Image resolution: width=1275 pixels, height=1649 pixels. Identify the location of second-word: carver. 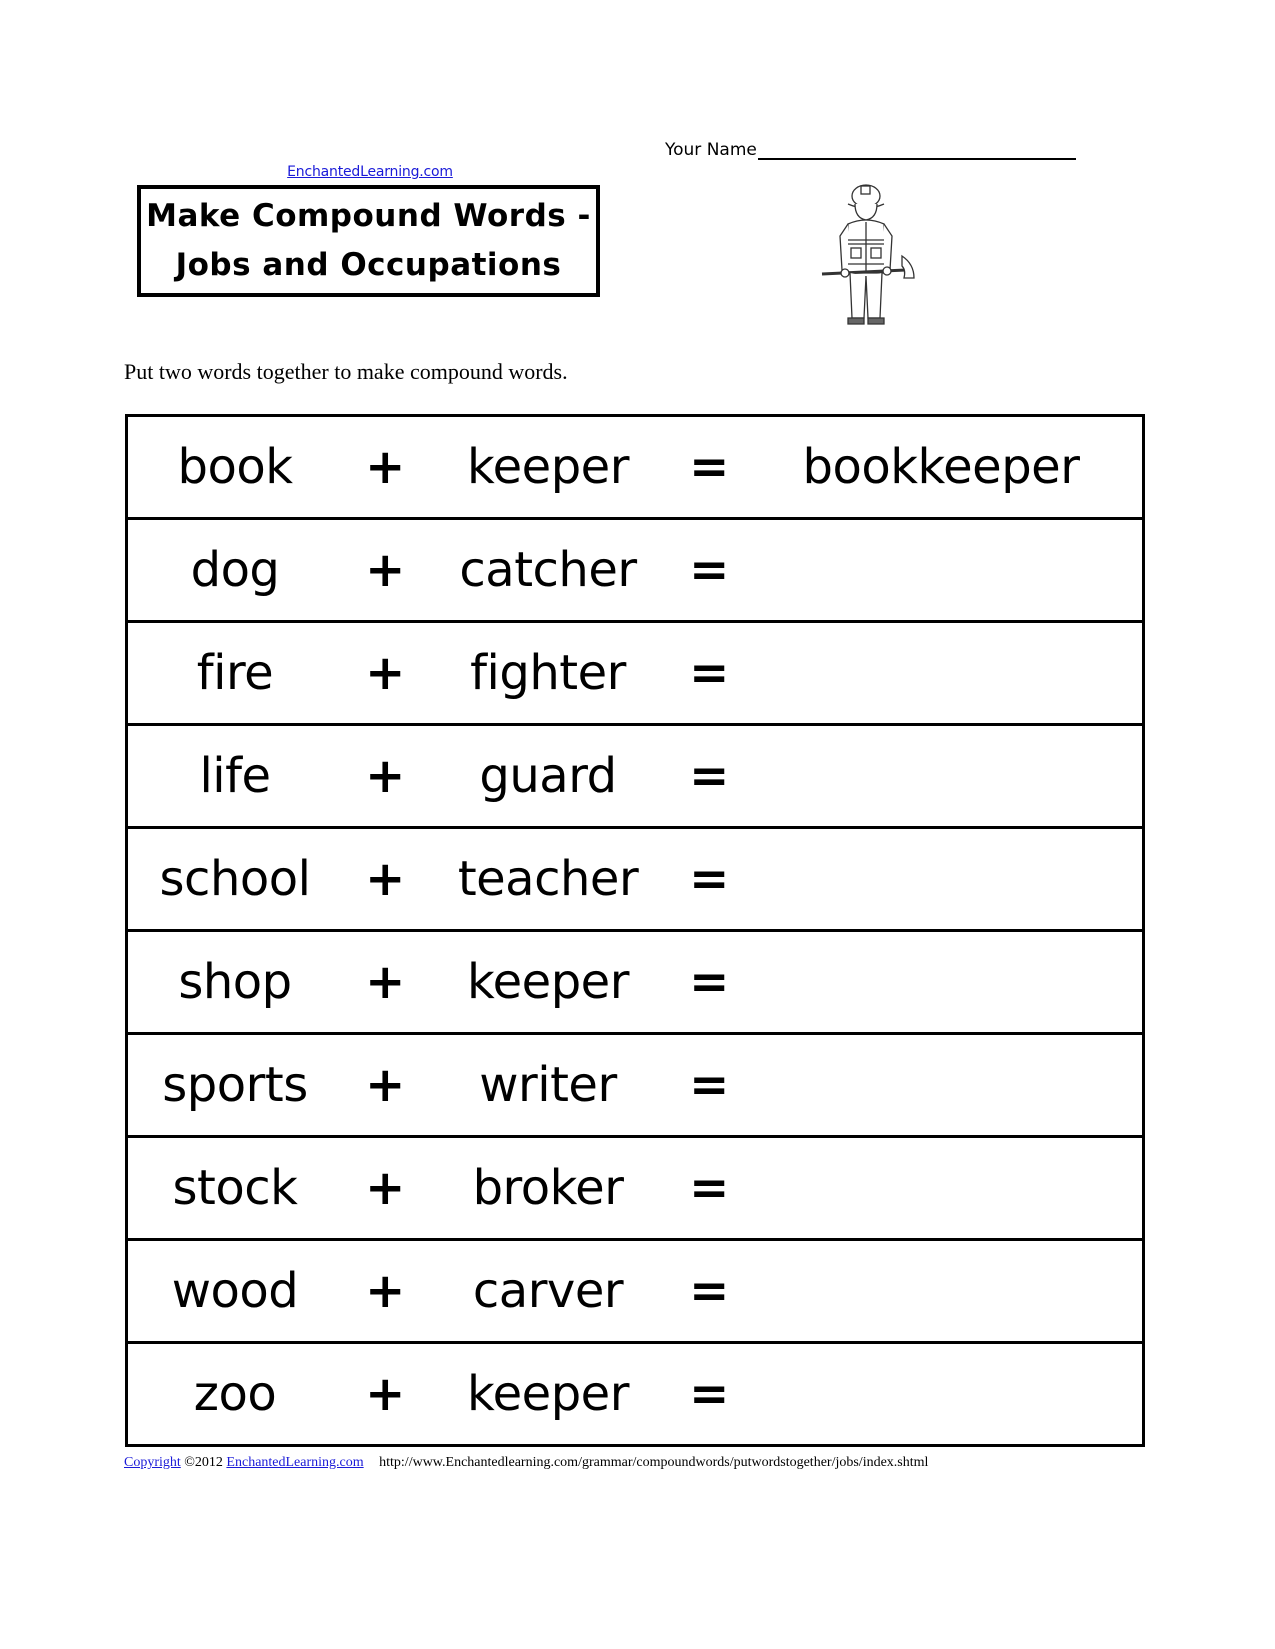
(548, 1291).